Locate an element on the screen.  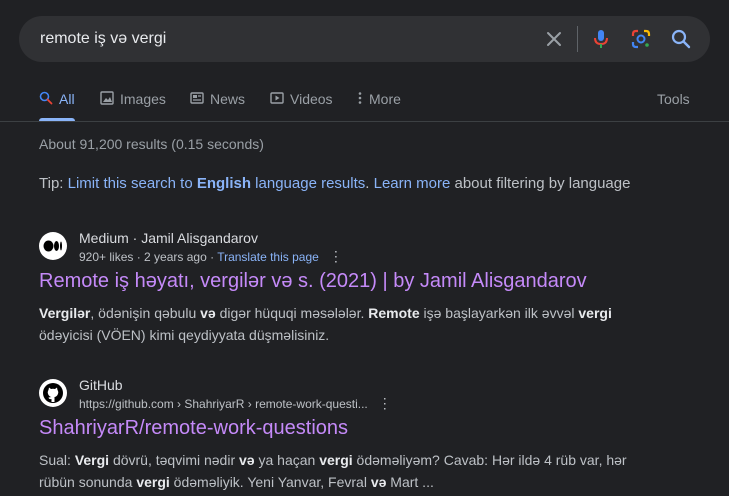
result-likes: 920+ likes · 2 years ago · is located at coordinates (148, 257).